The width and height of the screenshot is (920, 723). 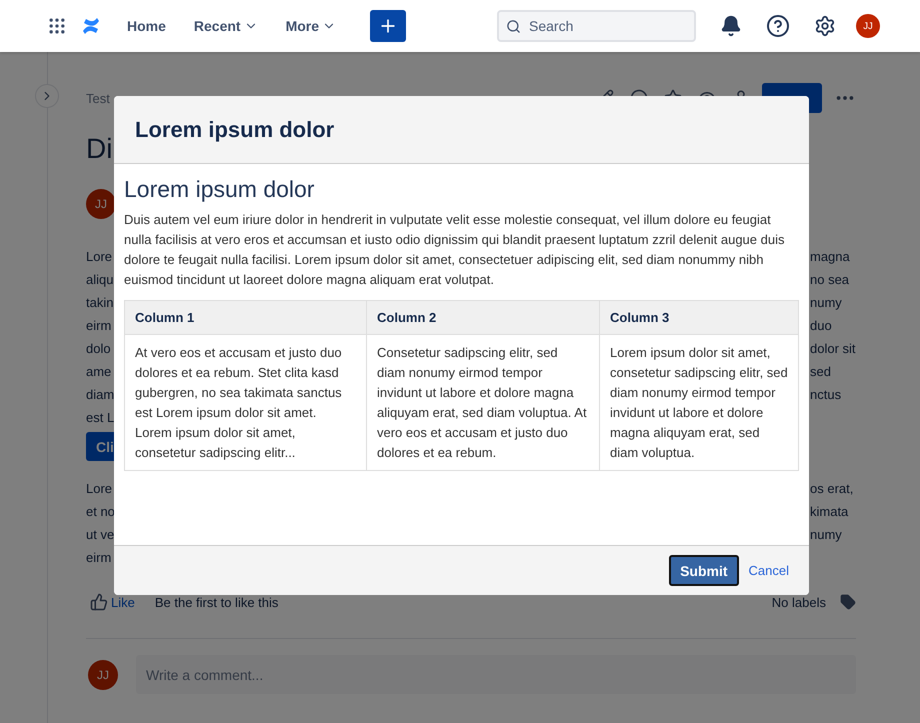 What do you see at coordinates (848, 602) in the screenshot?
I see `tag-icon` at bounding box center [848, 602].